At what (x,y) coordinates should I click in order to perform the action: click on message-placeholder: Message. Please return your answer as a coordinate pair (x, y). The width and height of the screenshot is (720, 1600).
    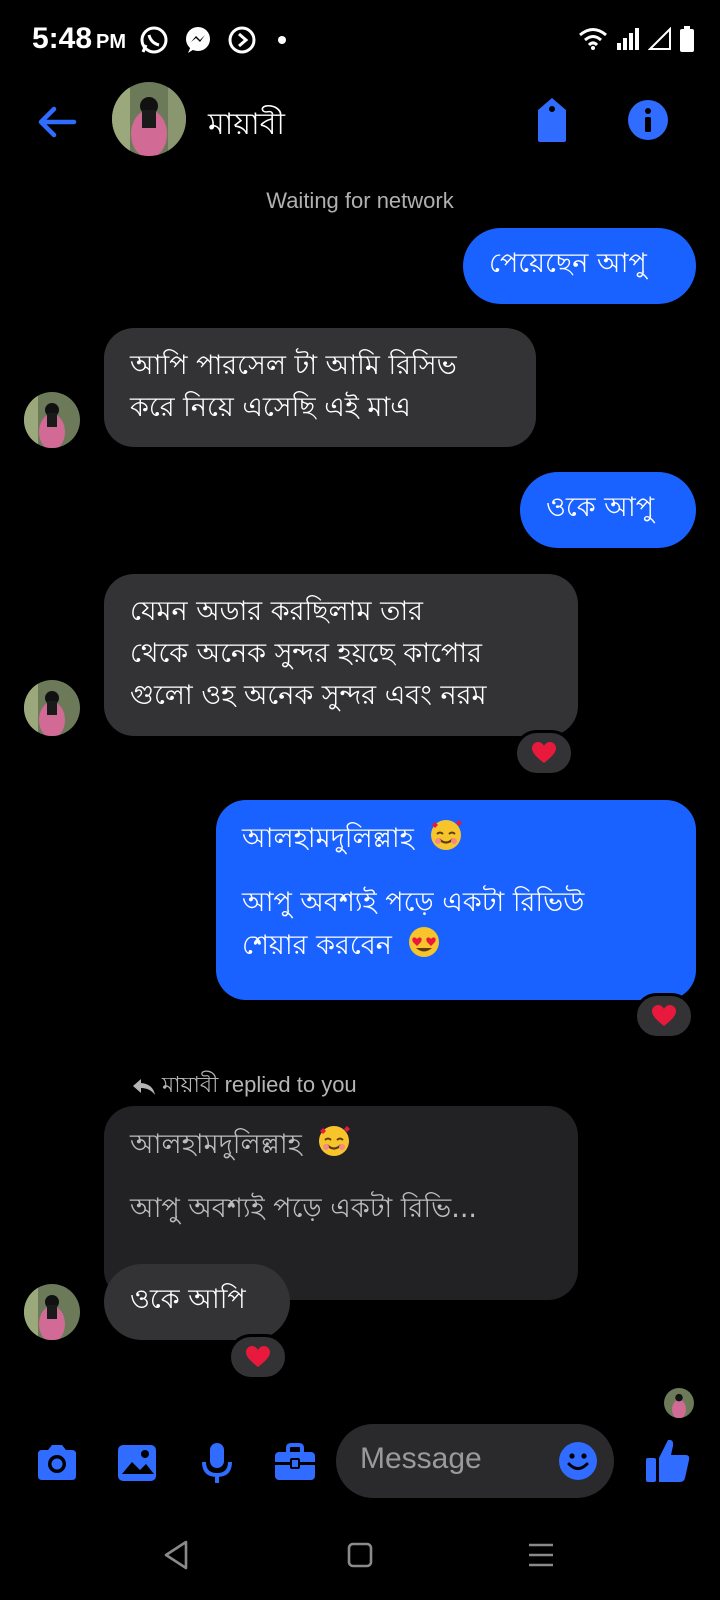
    Looking at the image, I should click on (421, 1458).